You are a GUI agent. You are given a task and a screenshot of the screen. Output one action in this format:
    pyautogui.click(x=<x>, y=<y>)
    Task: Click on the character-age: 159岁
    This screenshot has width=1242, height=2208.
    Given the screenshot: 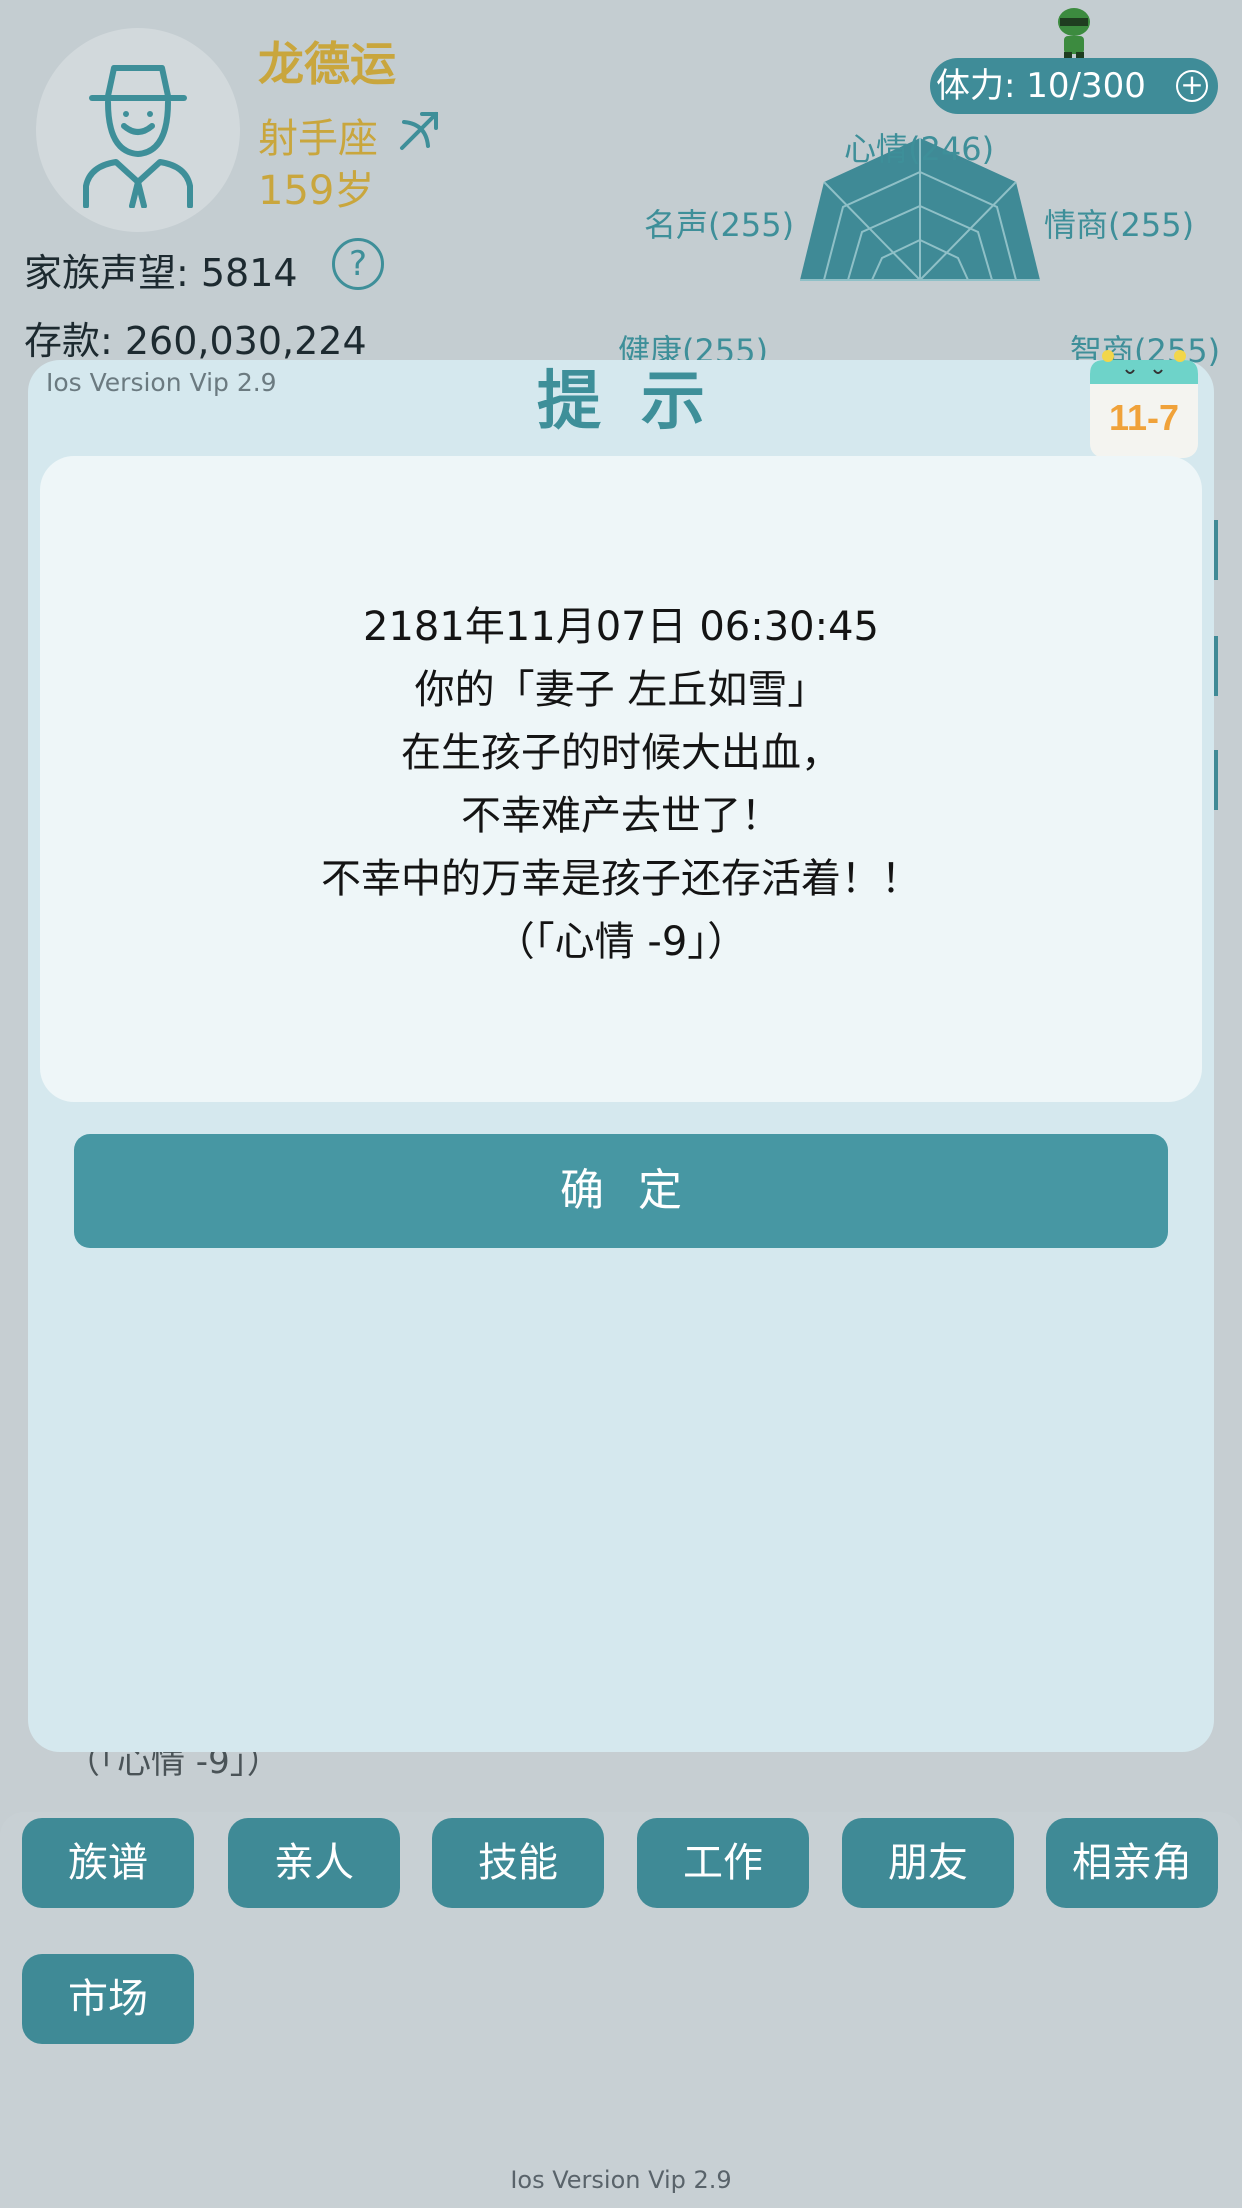 What is the action you would take?
    pyautogui.click(x=316, y=191)
    